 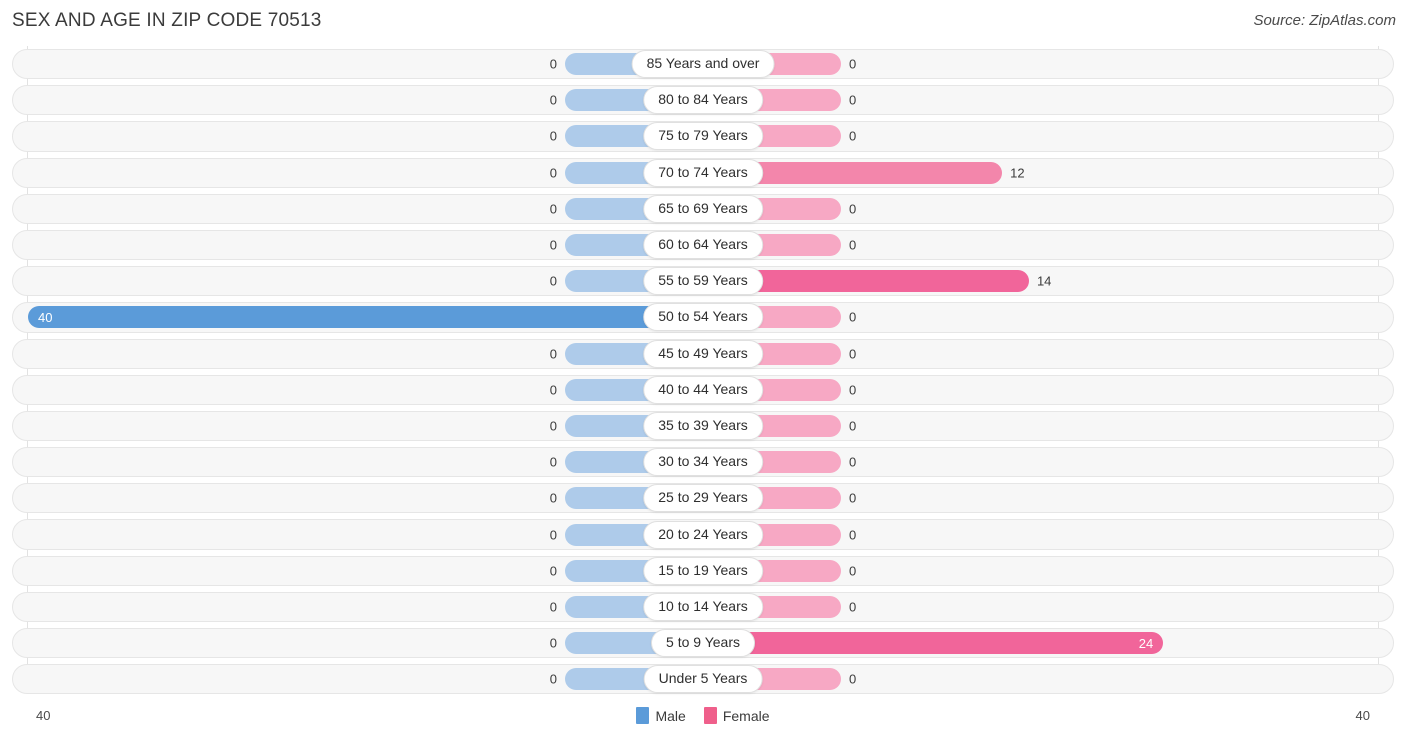 I want to click on age-group-label: 85 Years and over, so click(x=703, y=64).